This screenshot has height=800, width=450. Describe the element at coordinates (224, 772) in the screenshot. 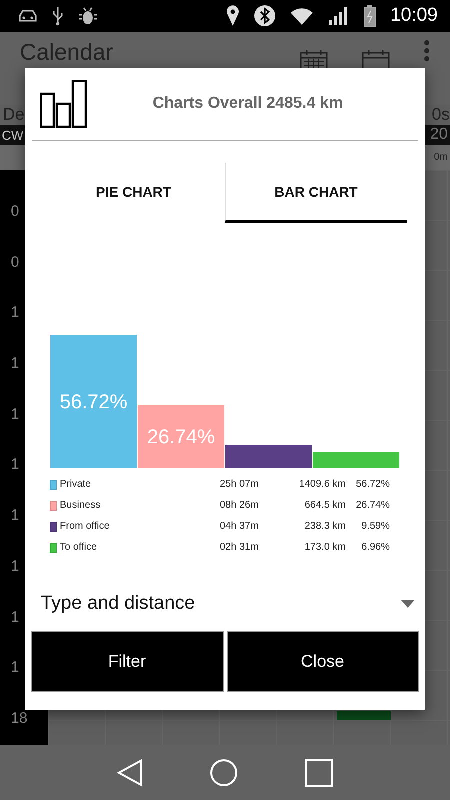

I see `home-icon` at that location.